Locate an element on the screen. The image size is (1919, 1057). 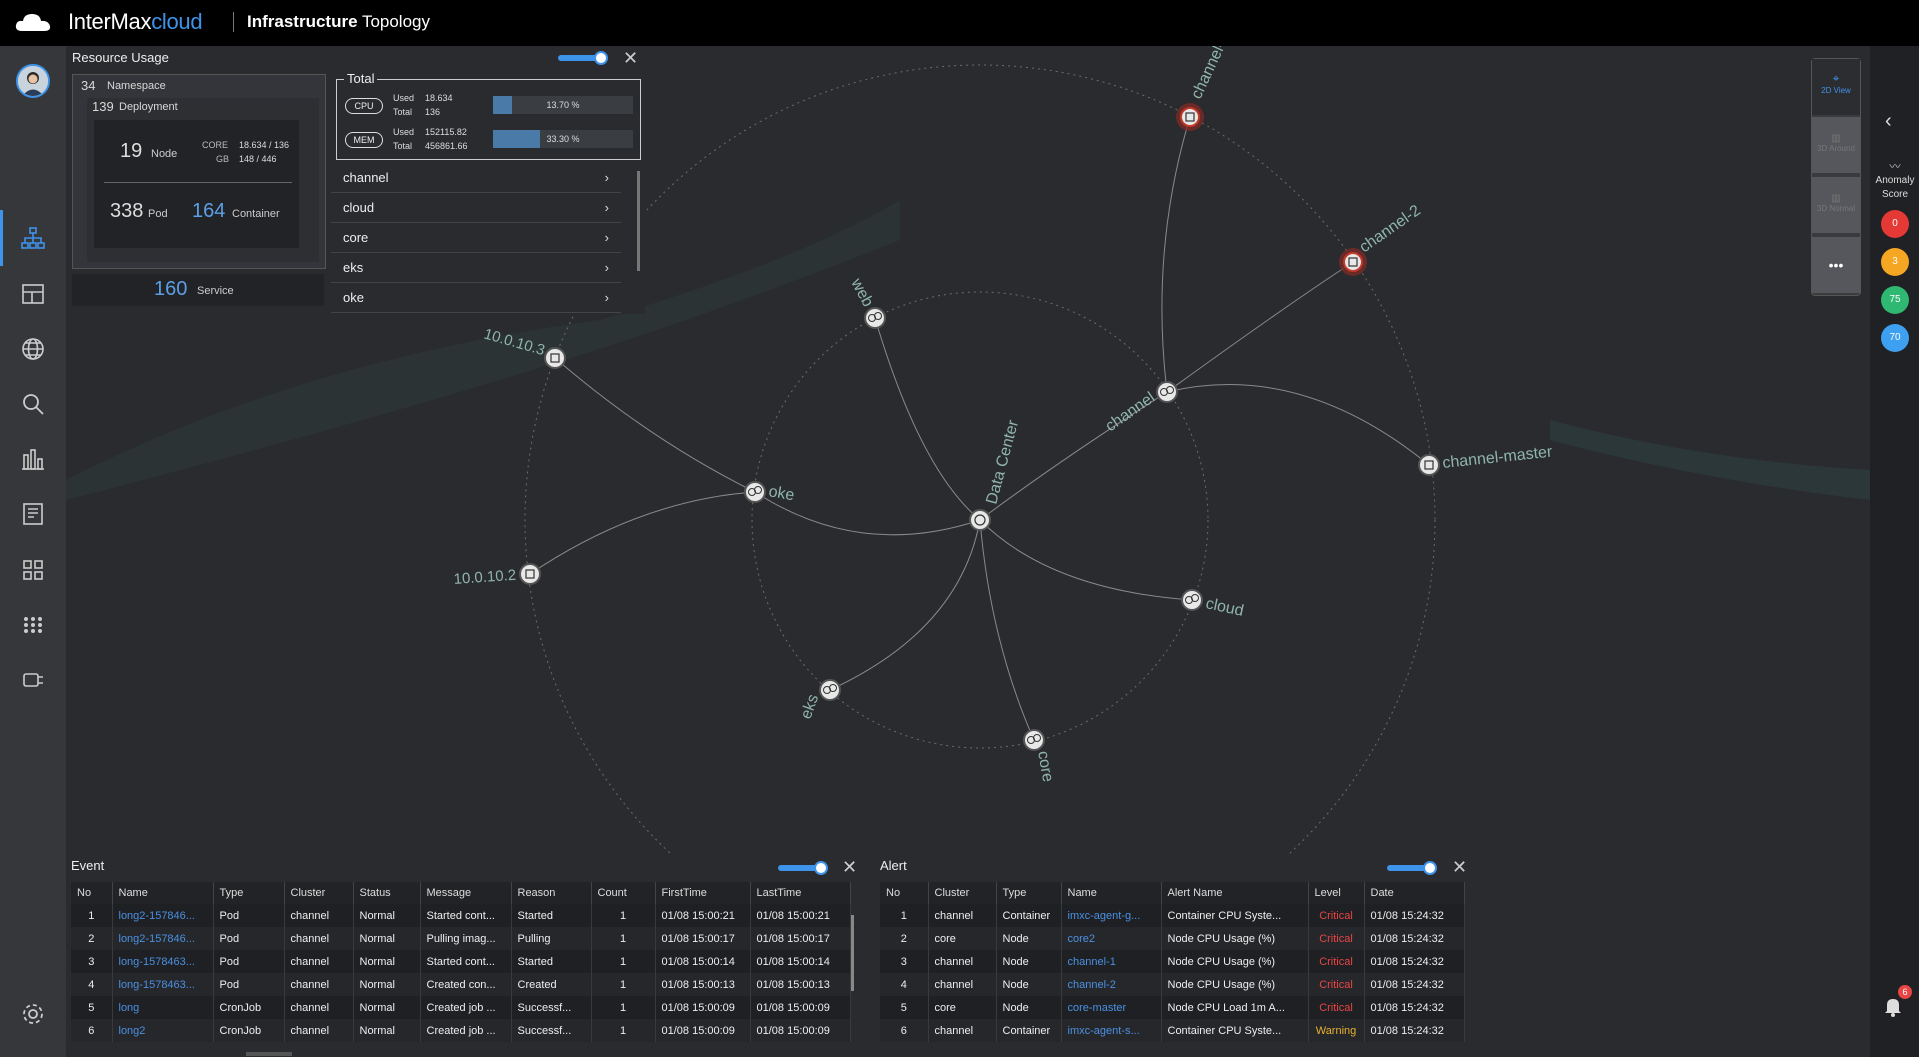
event-col-type: Type is located at coordinates (249, 893).